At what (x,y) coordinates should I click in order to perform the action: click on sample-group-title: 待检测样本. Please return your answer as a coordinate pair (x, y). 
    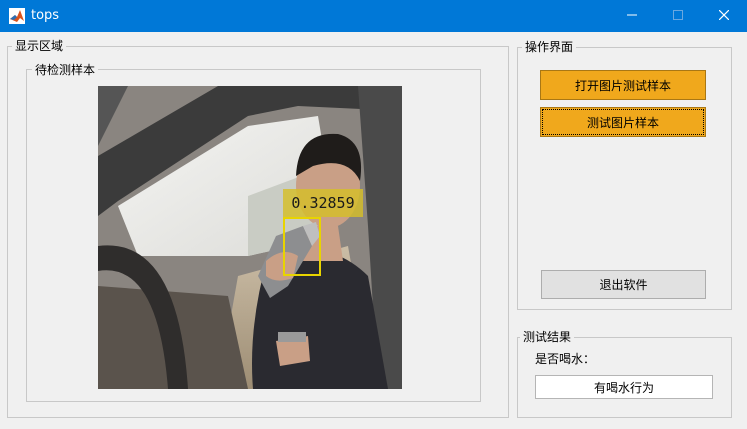
    Looking at the image, I should click on (65, 70).